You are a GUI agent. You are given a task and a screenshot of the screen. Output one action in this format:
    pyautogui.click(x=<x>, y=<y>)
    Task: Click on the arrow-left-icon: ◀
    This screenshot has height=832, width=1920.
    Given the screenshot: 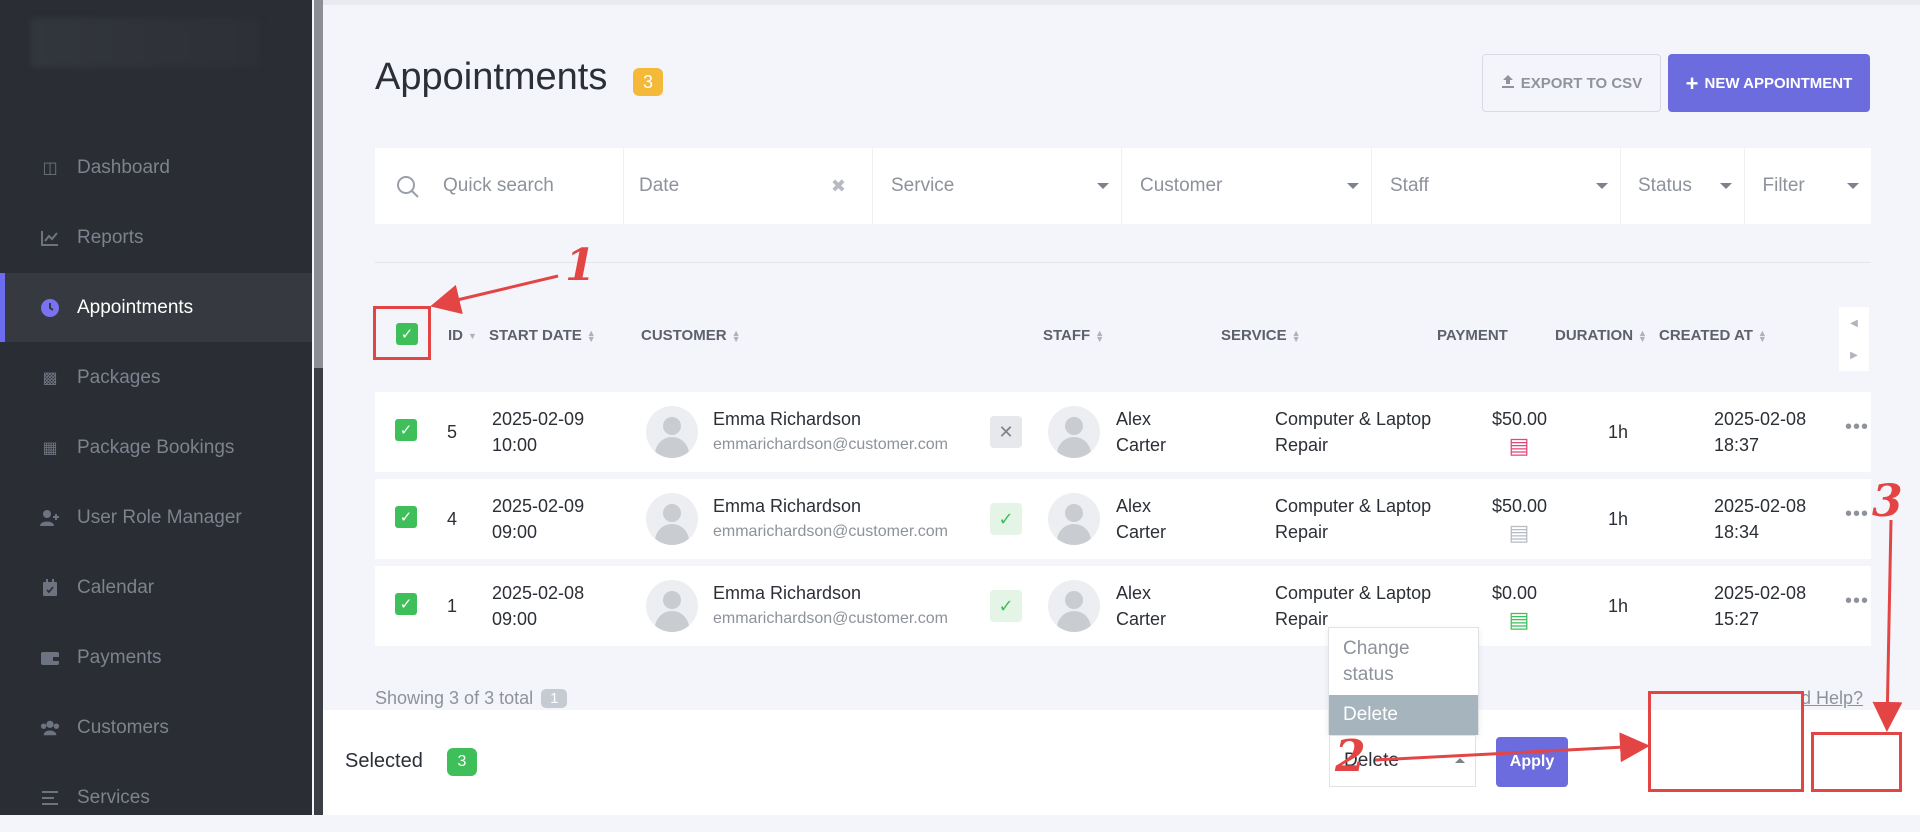 What is the action you would take?
    pyautogui.click(x=1854, y=323)
    